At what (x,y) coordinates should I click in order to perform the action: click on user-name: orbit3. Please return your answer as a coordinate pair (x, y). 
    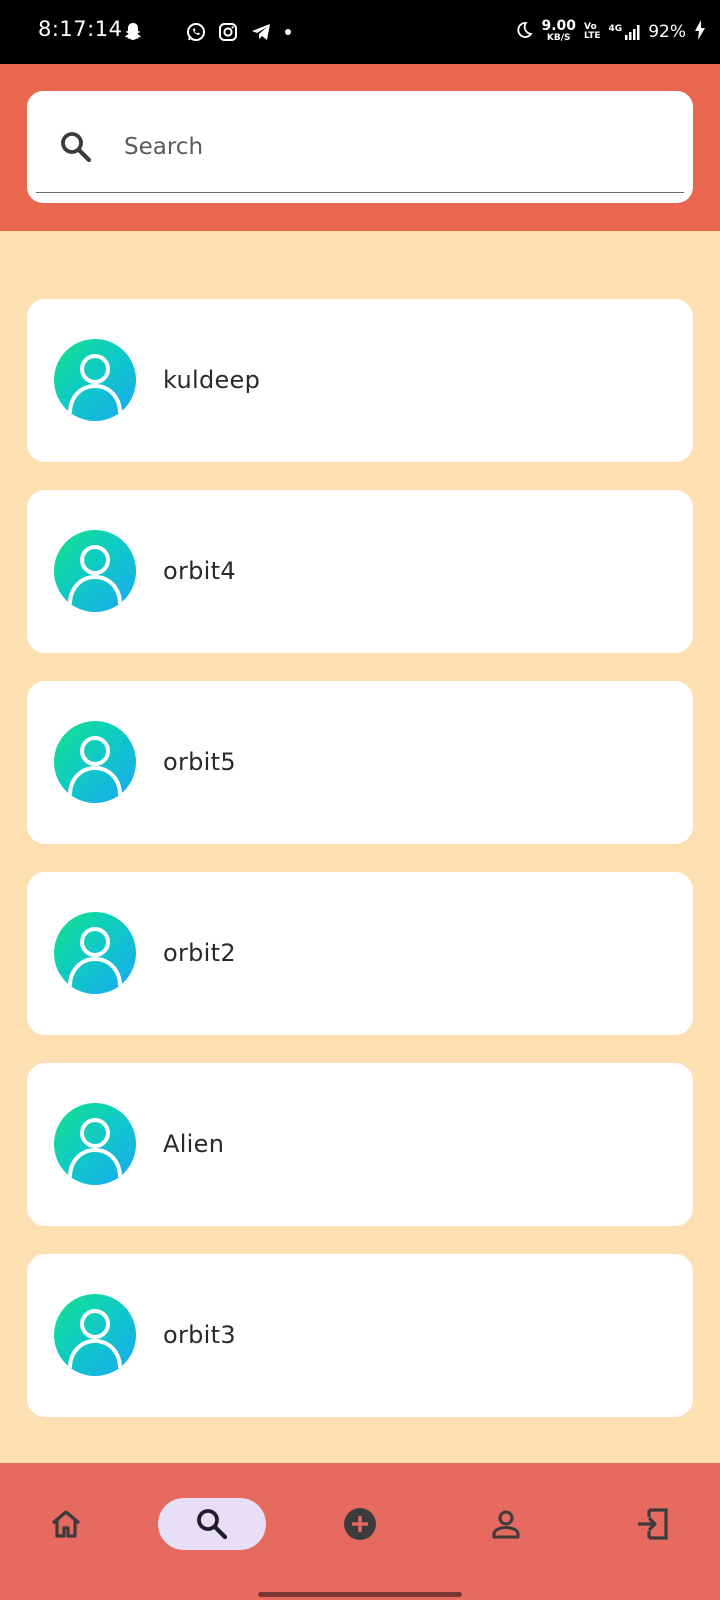
    Looking at the image, I should click on (199, 1335).